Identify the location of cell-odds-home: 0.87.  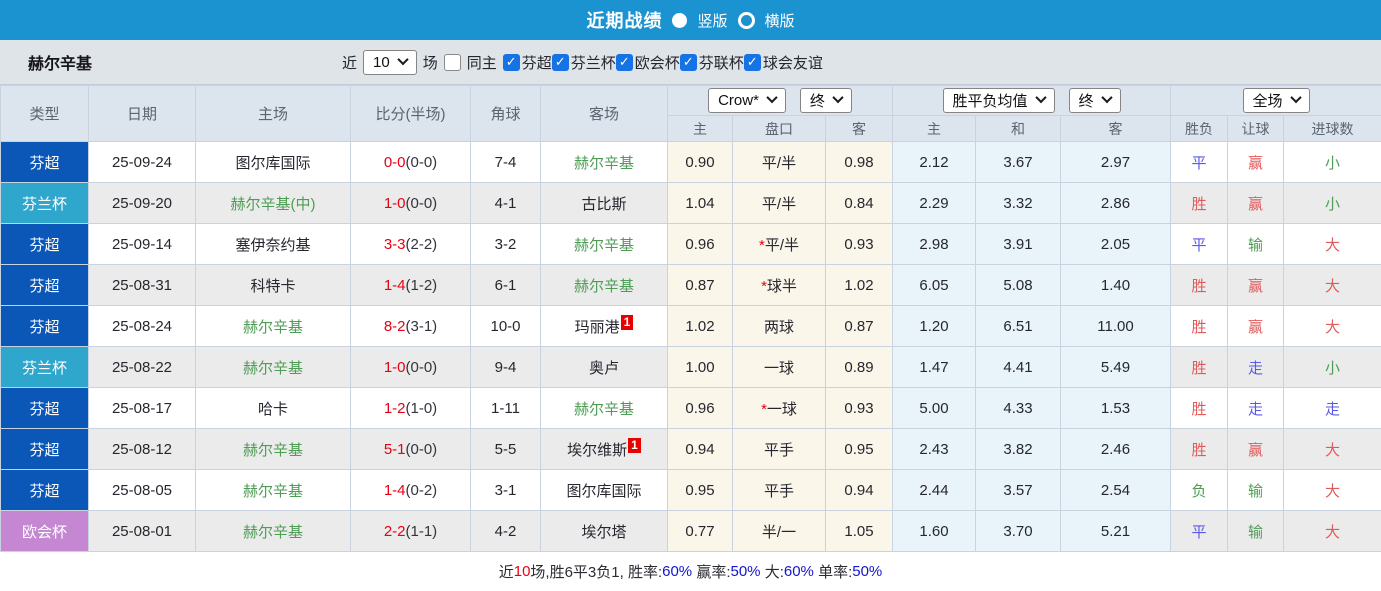
(700, 285).